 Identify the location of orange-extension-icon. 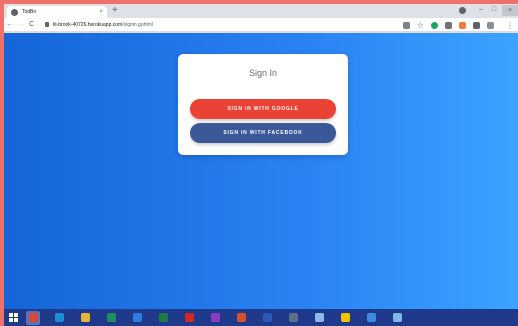
(462, 25).